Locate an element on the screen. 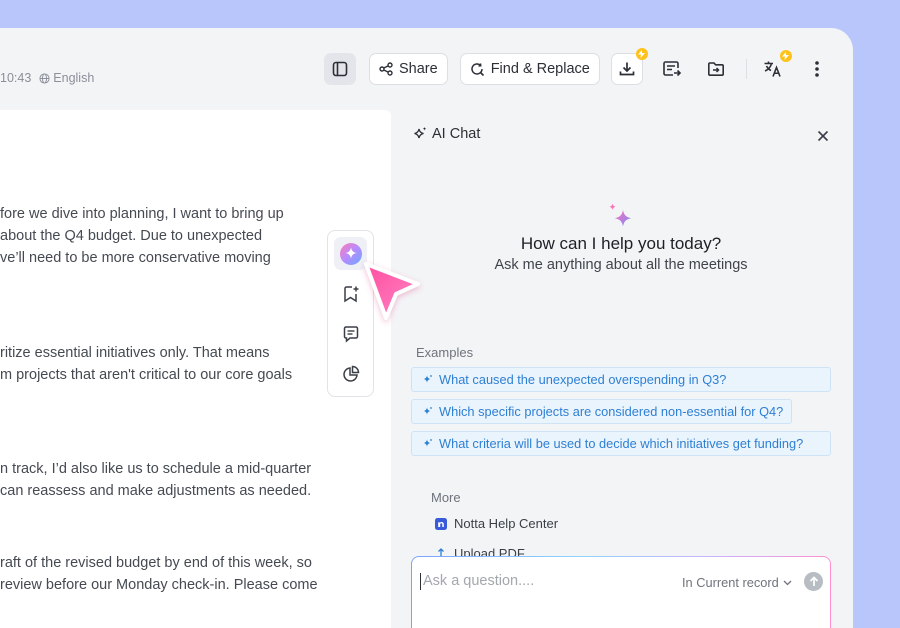  download-button is located at coordinates (629, 66).